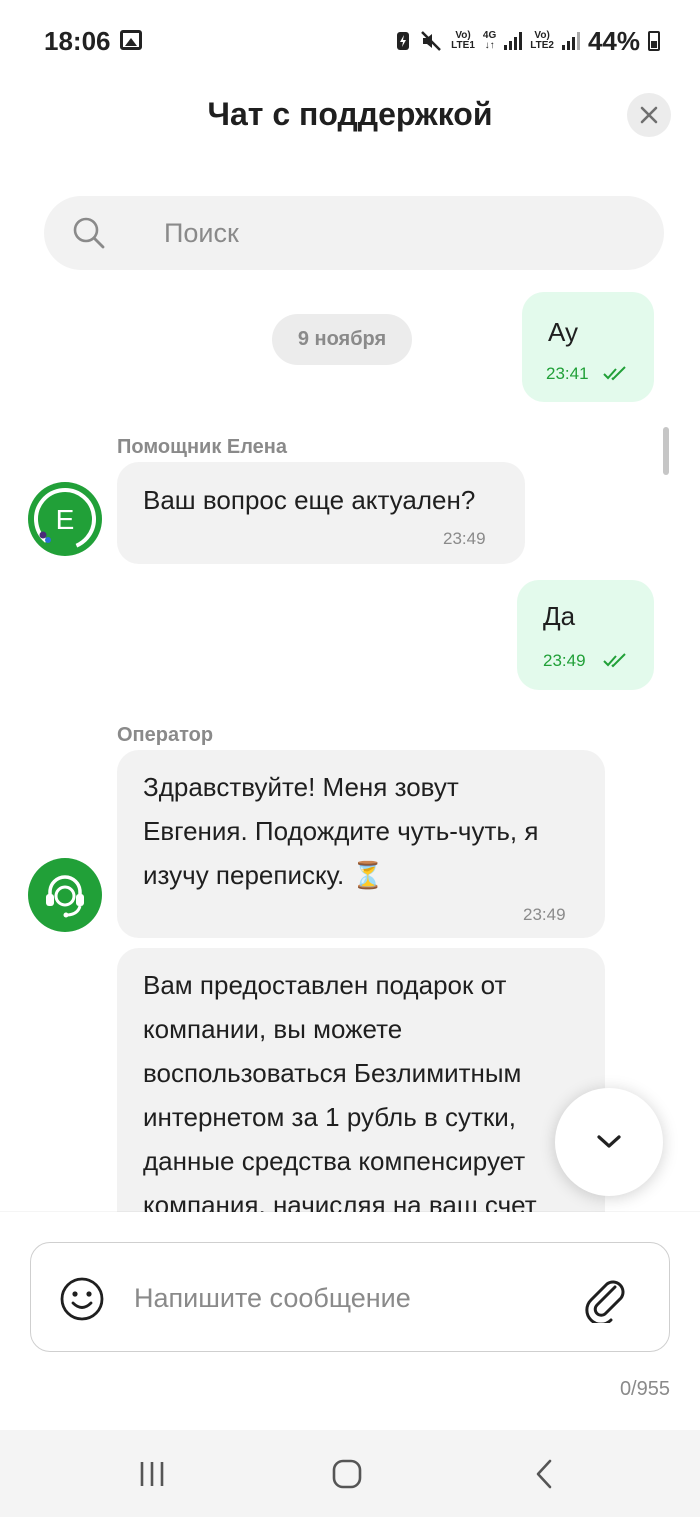 Image resolution: width=700 pixels, height=1517 pixels. I want to click on message-text: Ваш вопрос еще актуален?, so click(309, 500).